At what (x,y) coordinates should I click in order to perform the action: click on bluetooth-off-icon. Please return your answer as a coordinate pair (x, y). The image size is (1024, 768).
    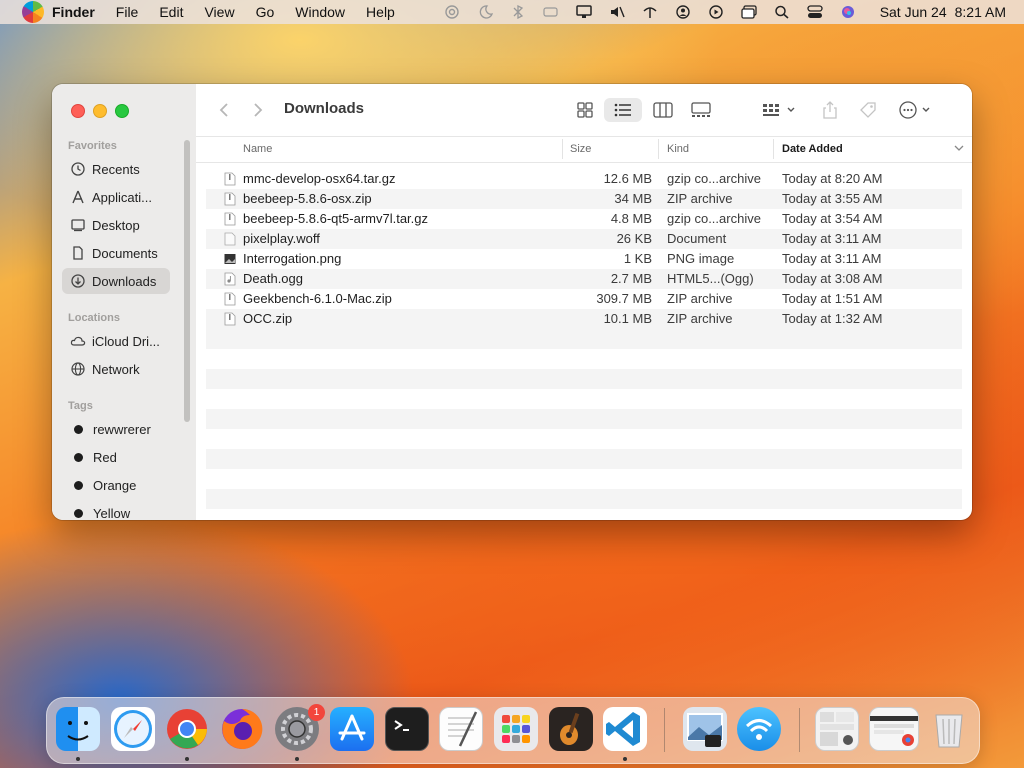
    Looking at the image, I should click on (518, 12).